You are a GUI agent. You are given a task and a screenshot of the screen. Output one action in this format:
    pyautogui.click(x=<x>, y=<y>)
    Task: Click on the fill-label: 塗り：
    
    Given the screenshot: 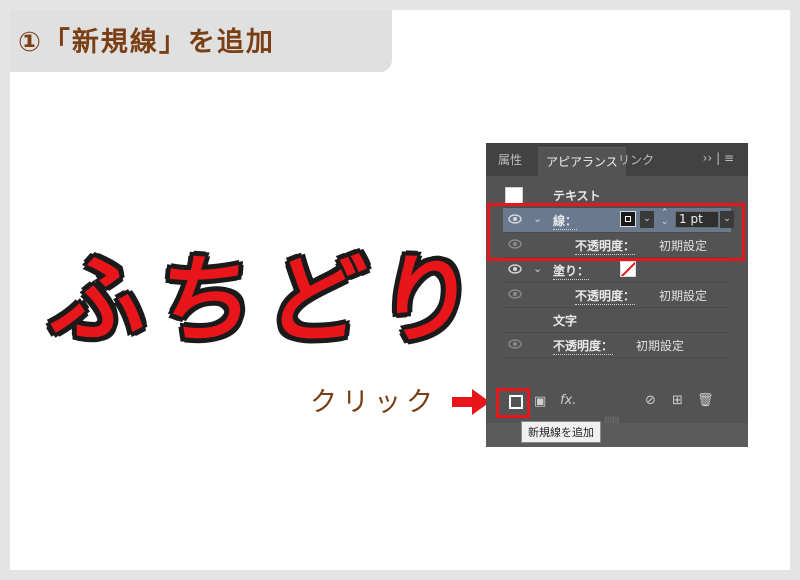 What is the action you would take?
    pyautogui.click(x=571, y=271)
    